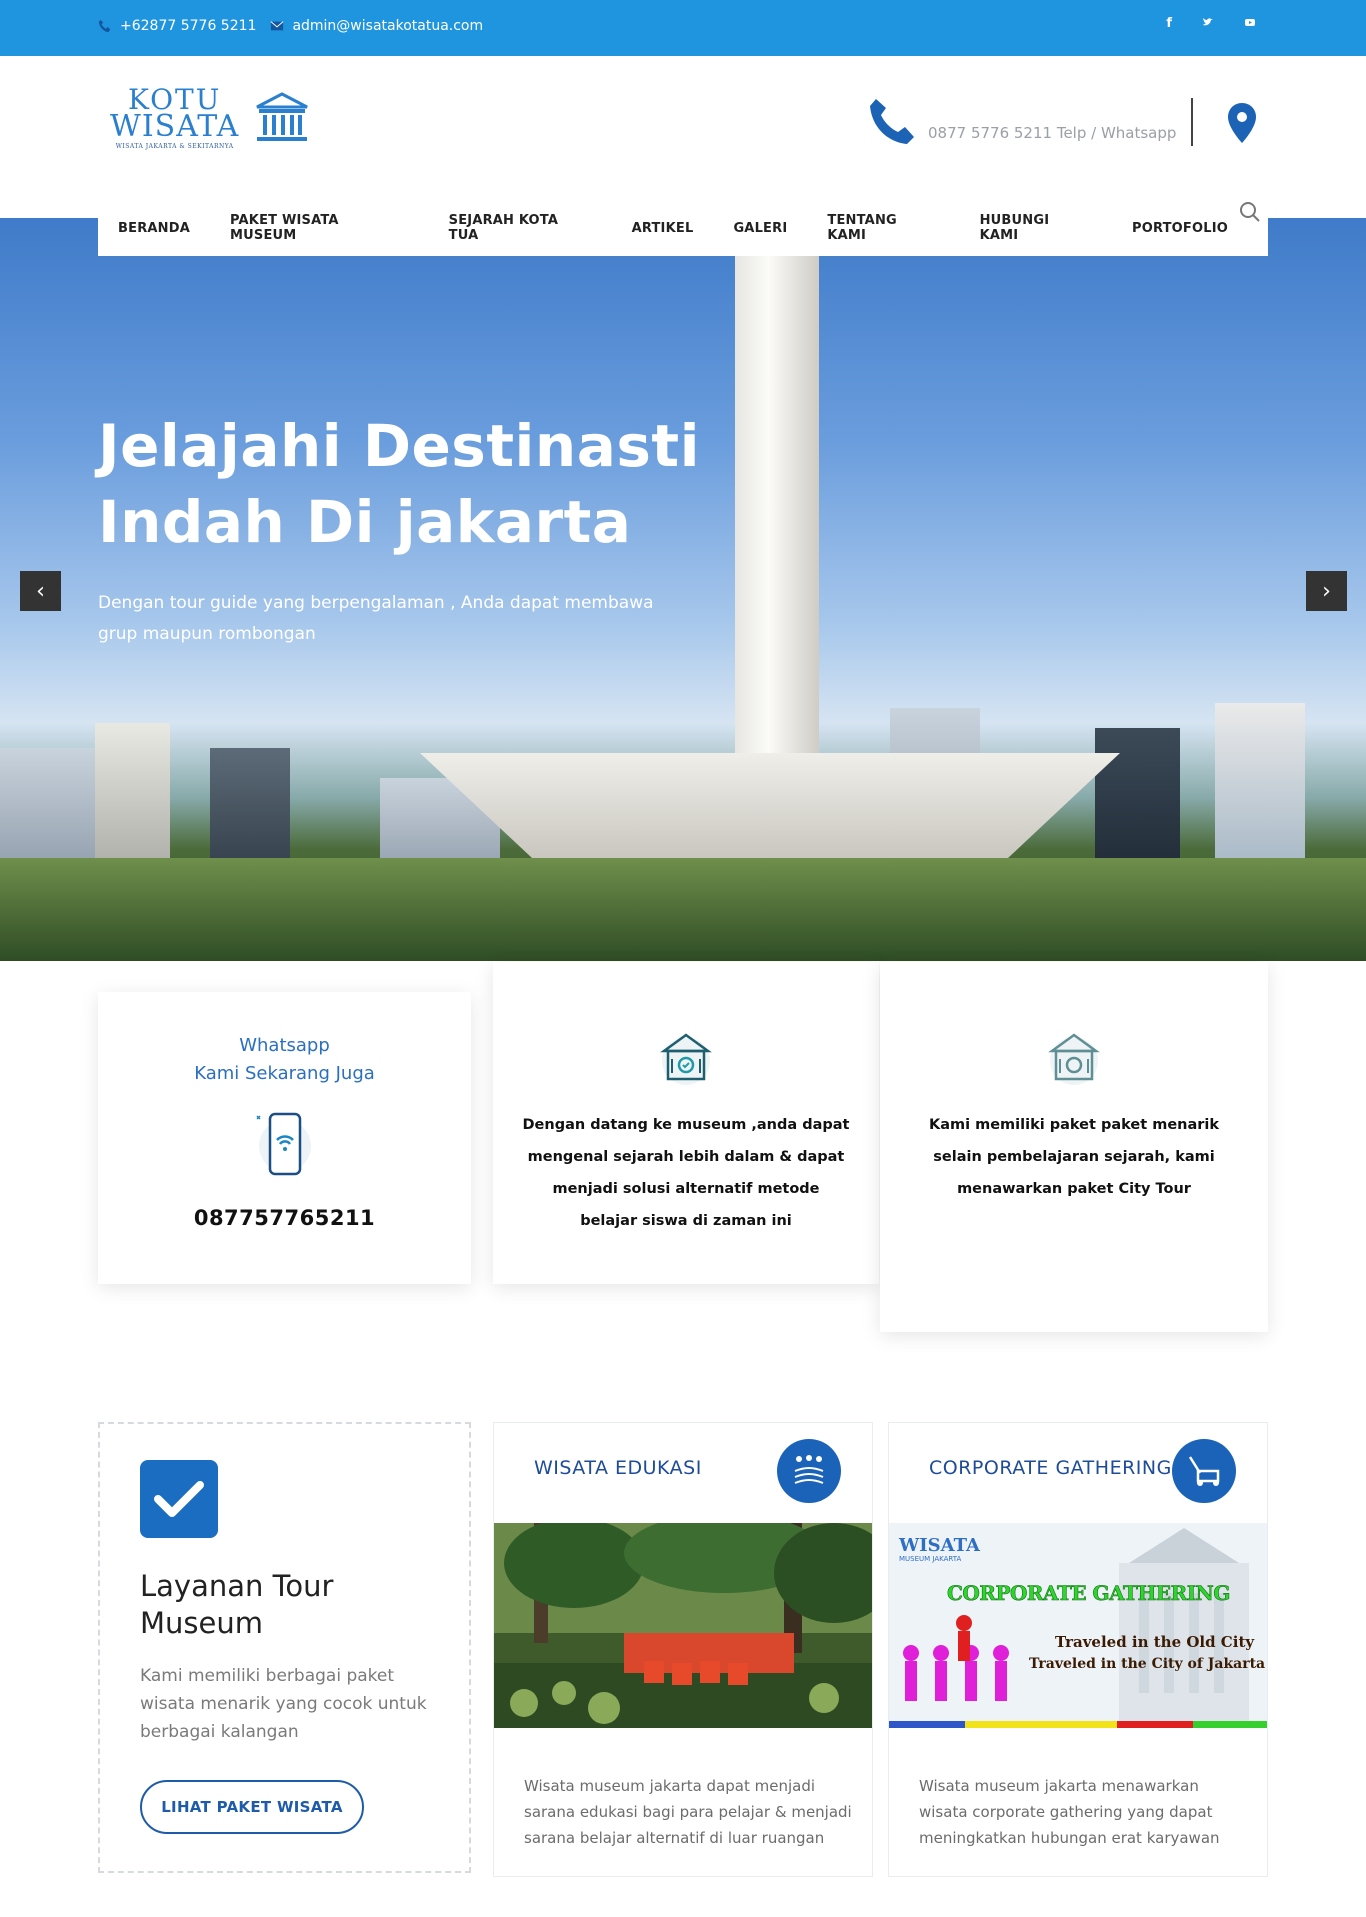 Image resolution: width=1366 pixels, height=1917 pixels. I want to click on twitter-icon, so click(1208, 22).